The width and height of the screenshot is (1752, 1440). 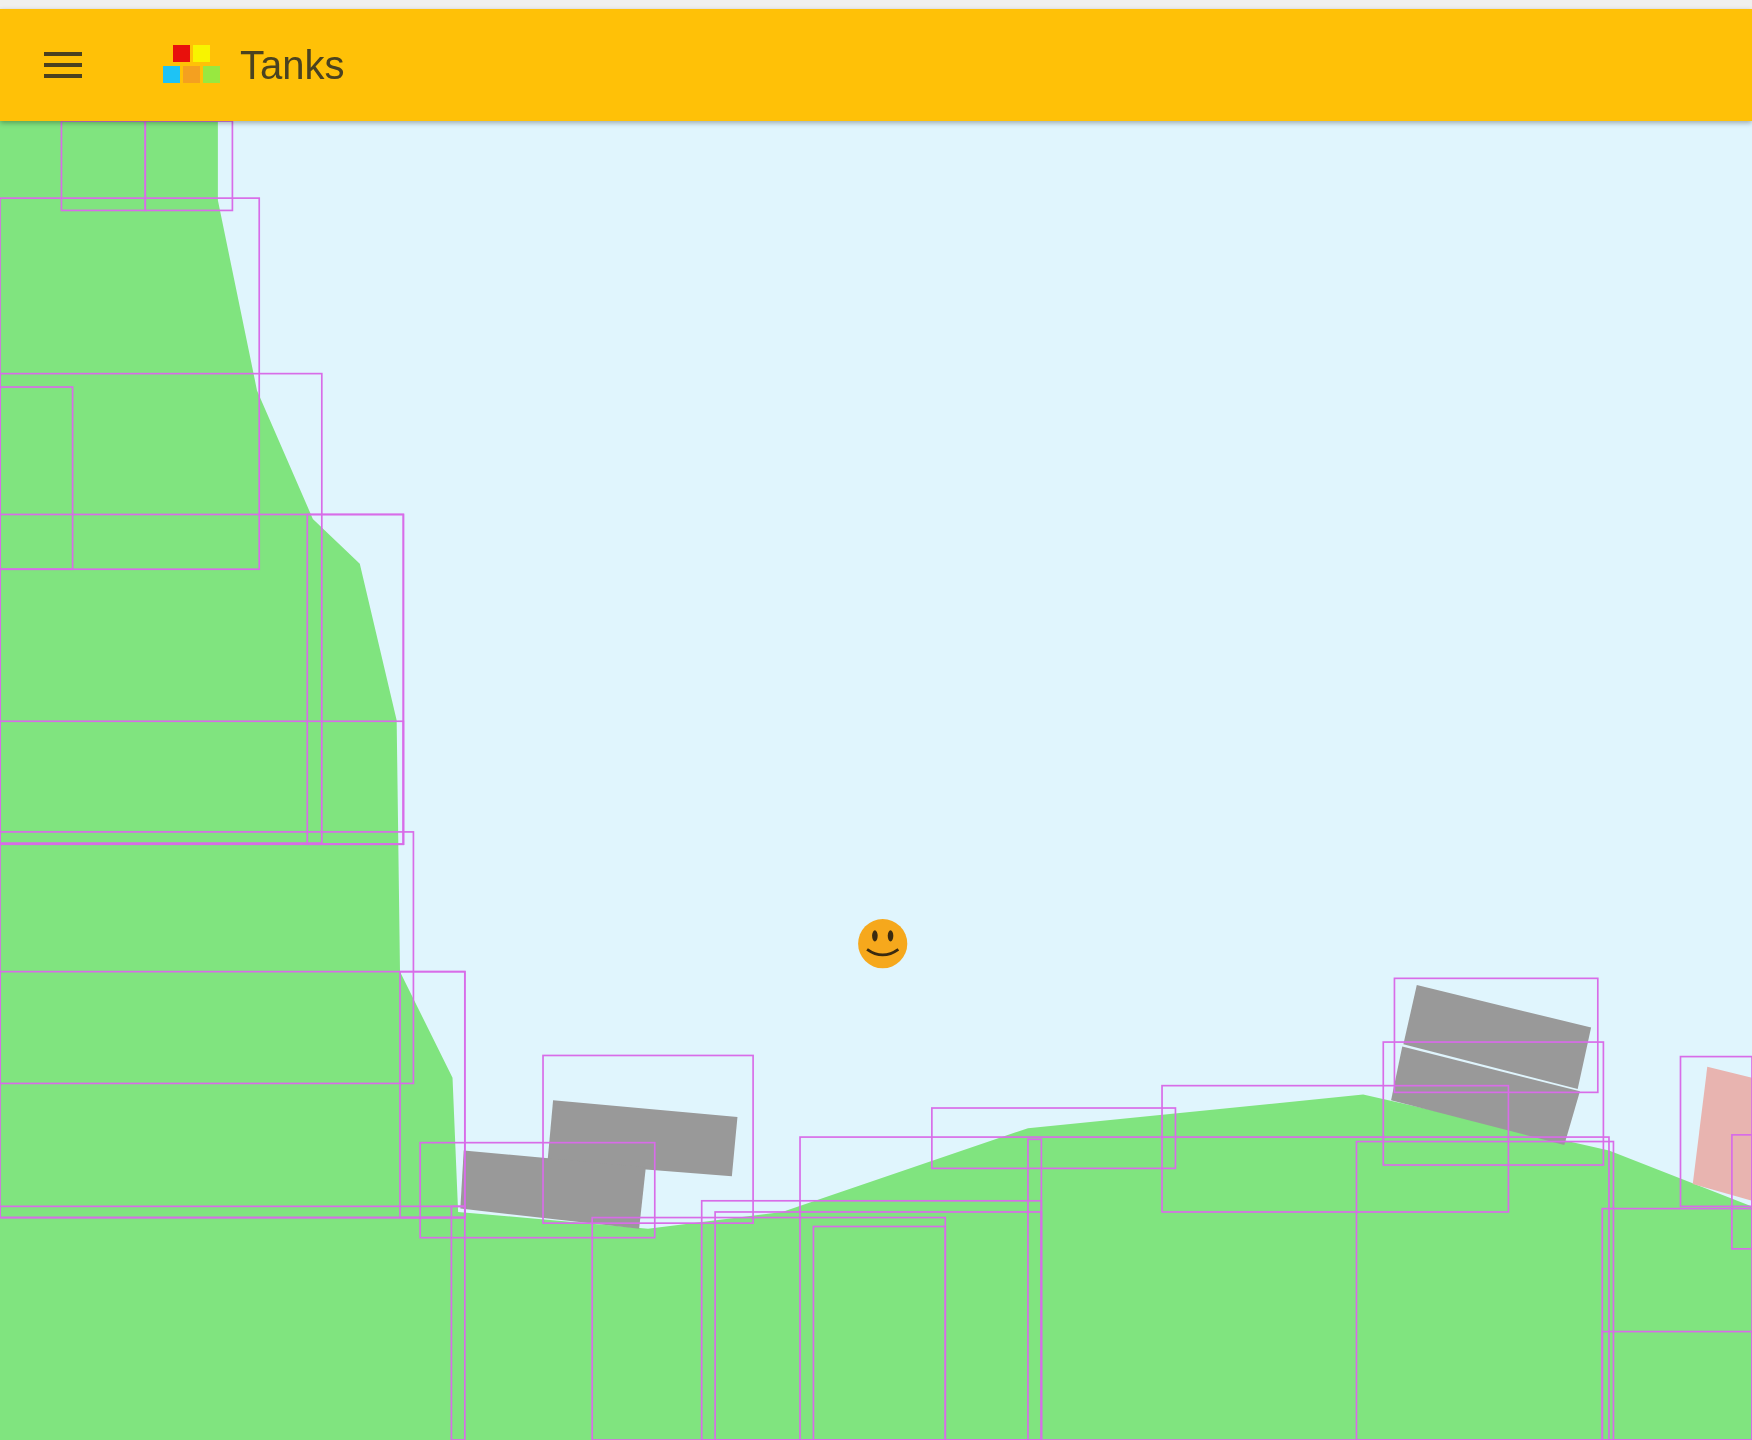 What do you see at coordinates (883, 944) in the screenshot?
I see `smiley-icon` at bounding box center [883, 944].